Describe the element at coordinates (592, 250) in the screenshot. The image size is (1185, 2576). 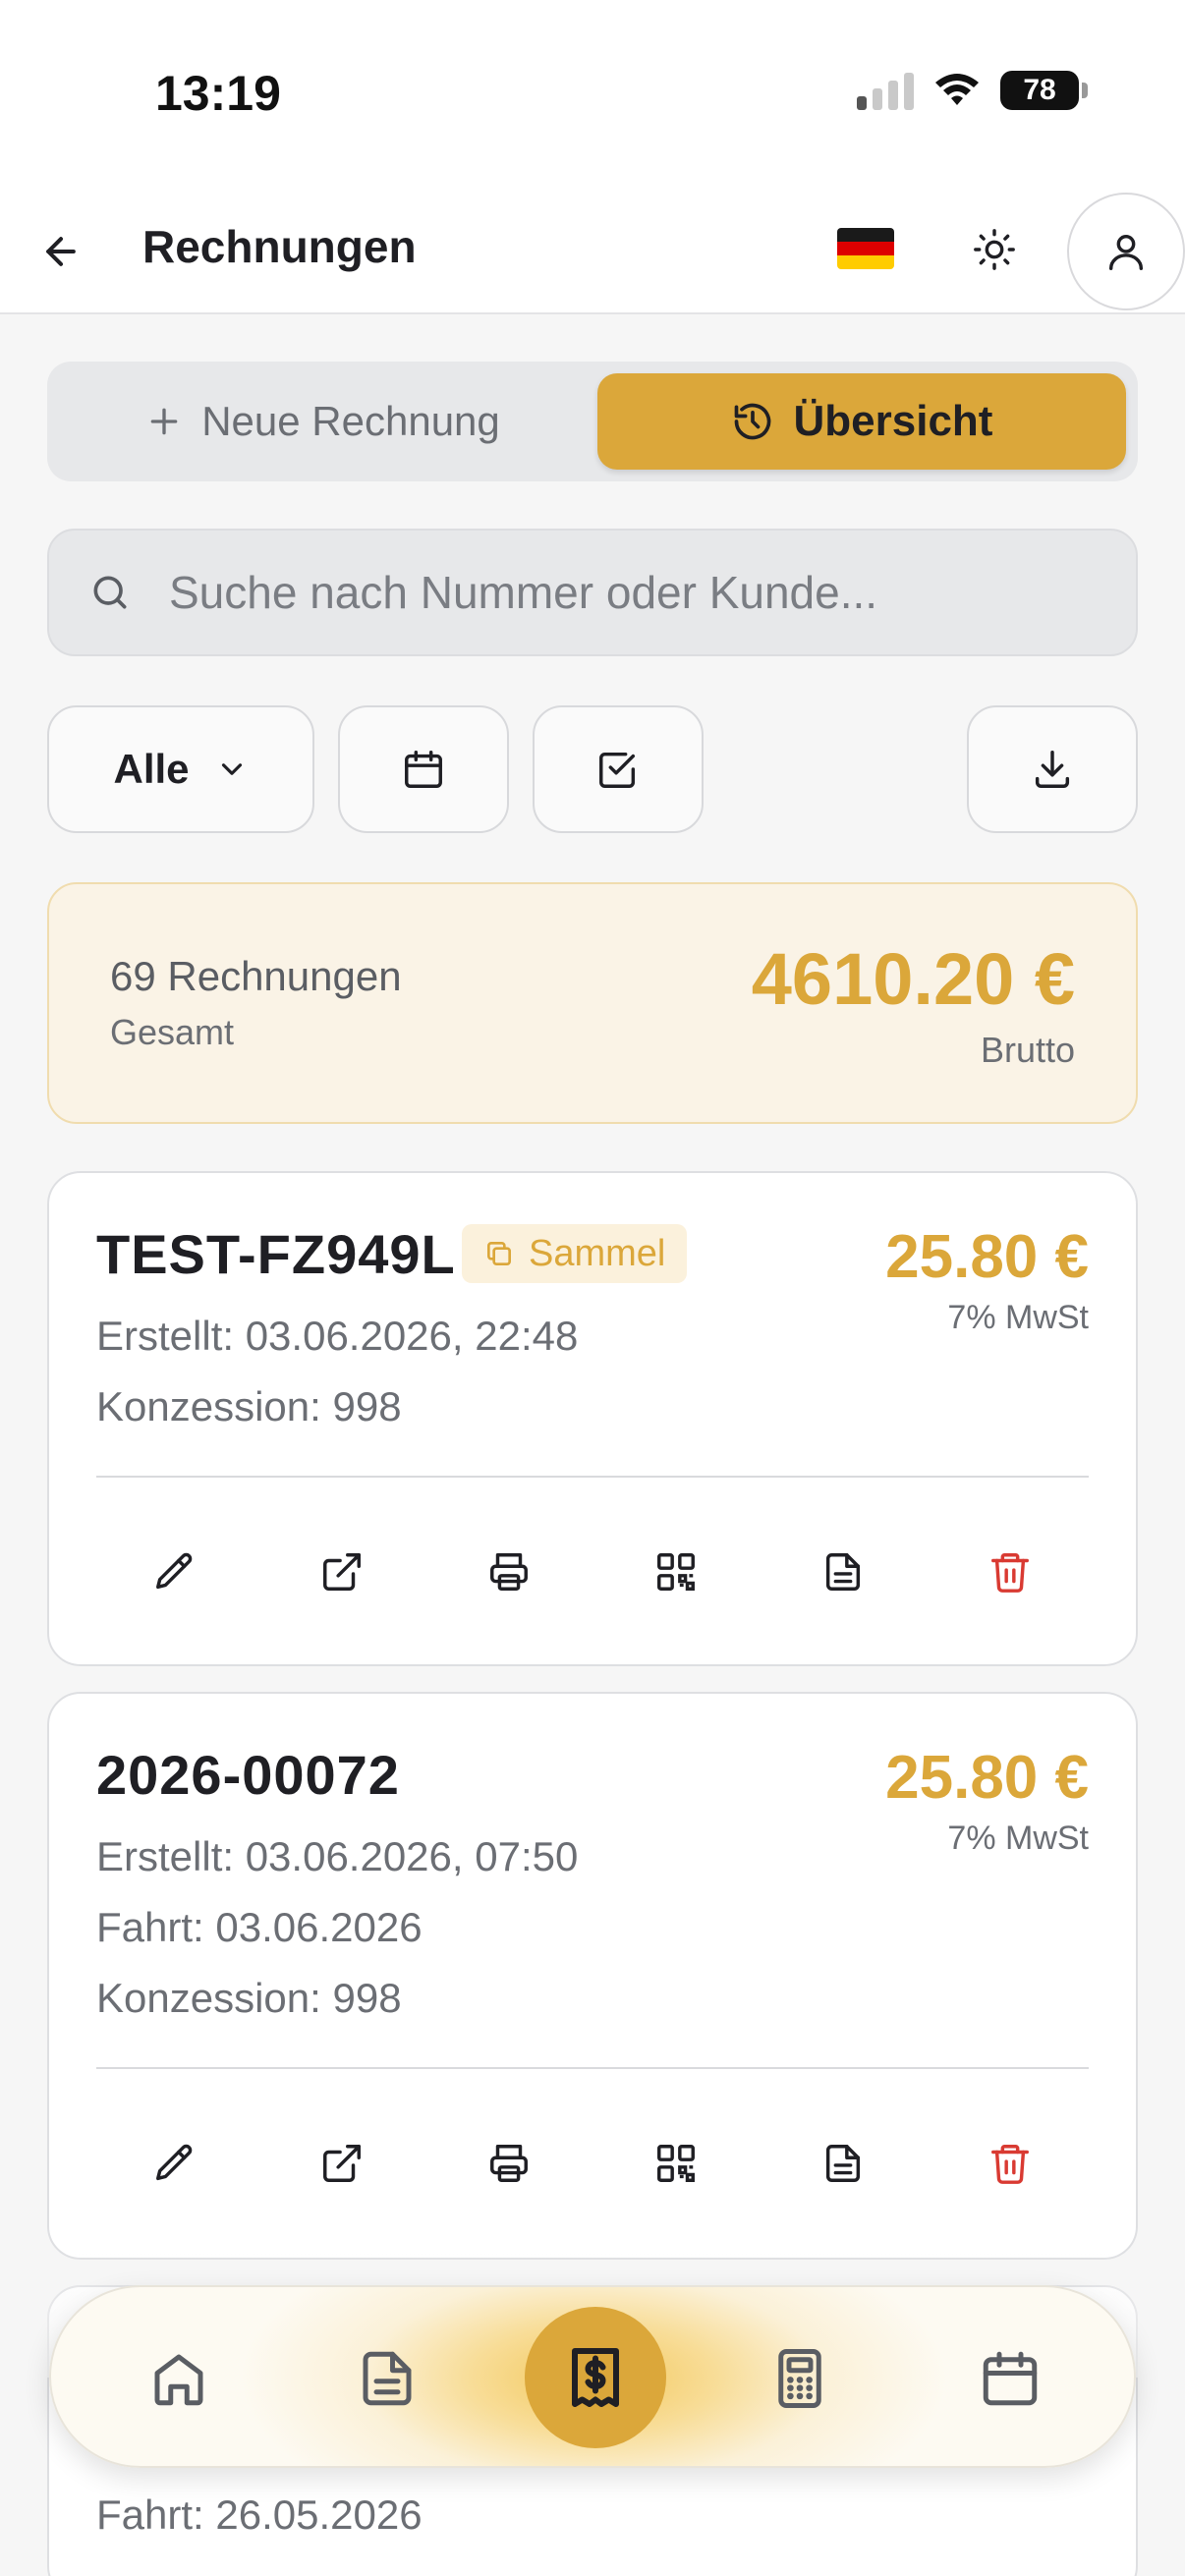
I see `app-header: Rechnungen` at that location.